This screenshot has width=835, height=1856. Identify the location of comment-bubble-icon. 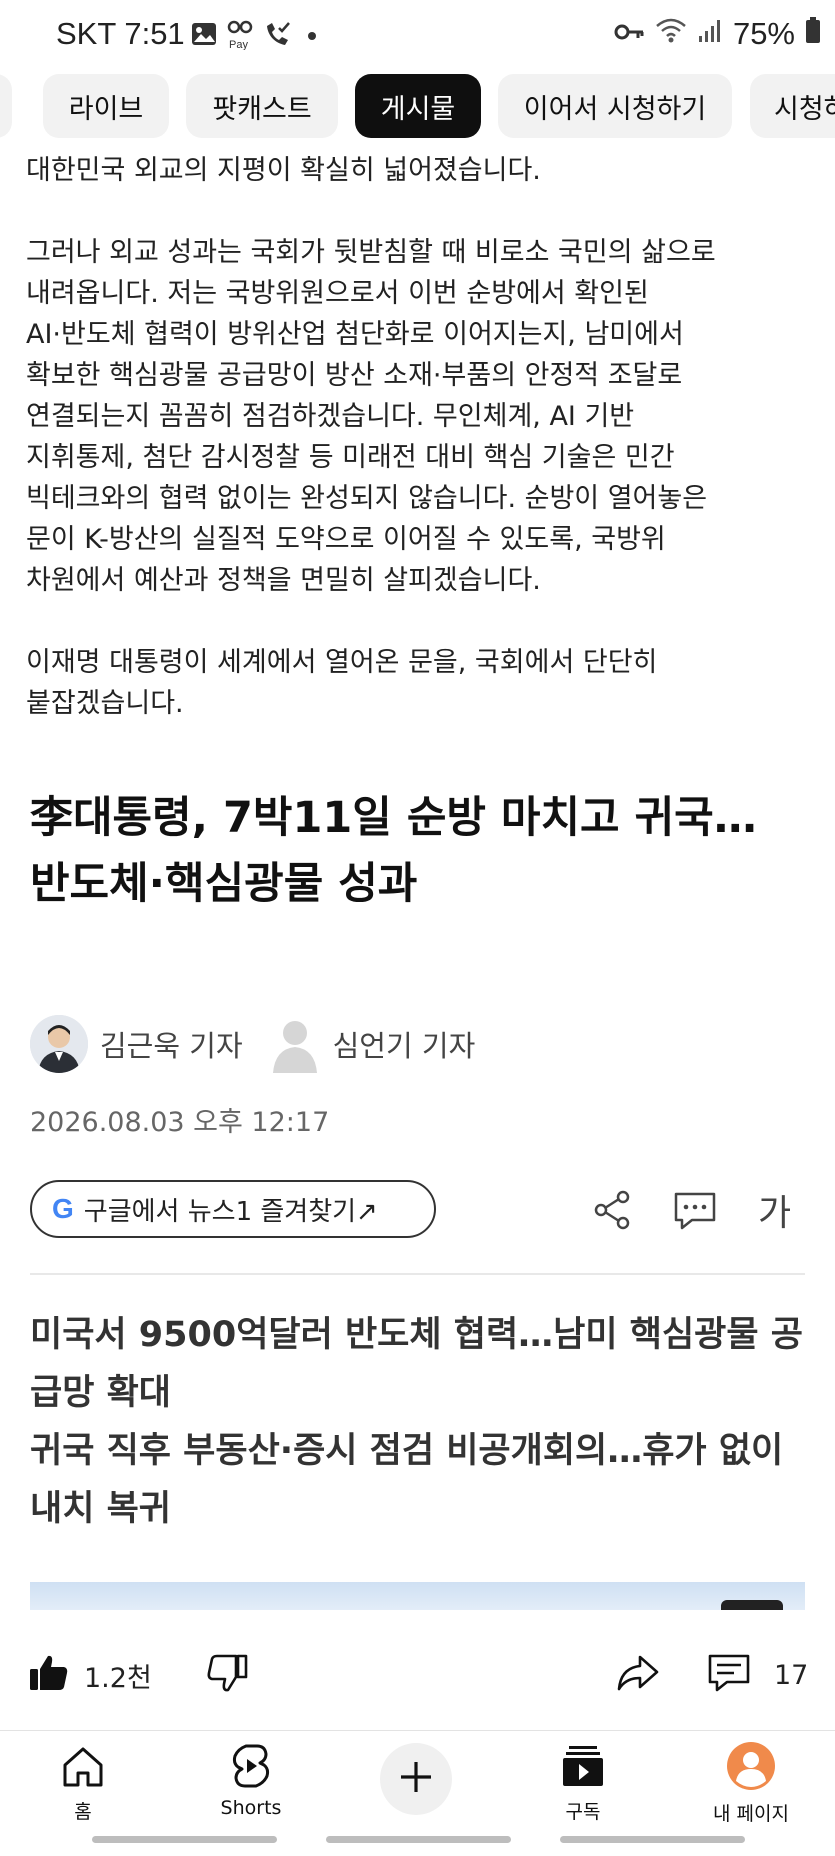
(729, 1675).